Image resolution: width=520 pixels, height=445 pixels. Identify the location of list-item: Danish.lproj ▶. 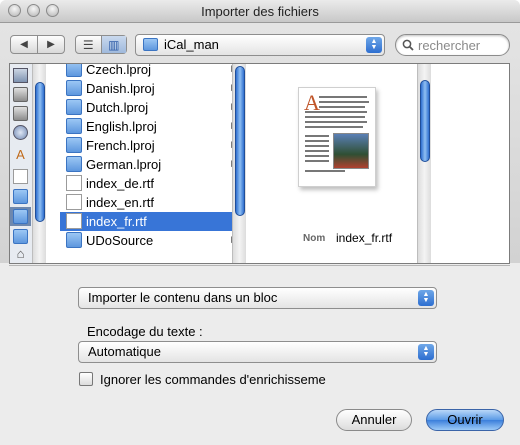
(152, 88).